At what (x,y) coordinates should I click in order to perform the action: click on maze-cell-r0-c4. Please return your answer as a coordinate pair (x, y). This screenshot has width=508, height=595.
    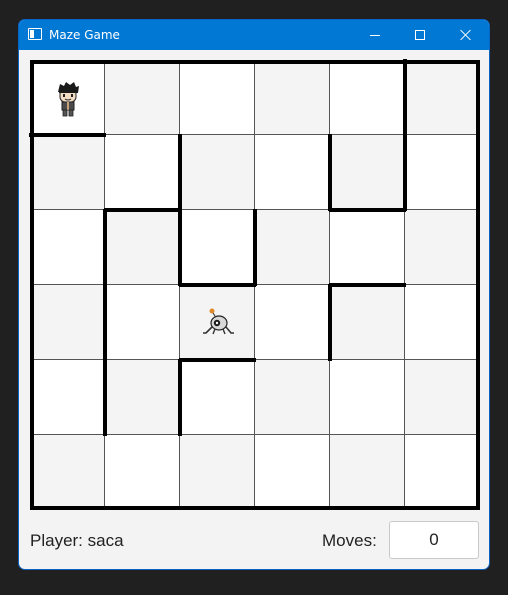
    Looking at the image, I should click on (367, 97).